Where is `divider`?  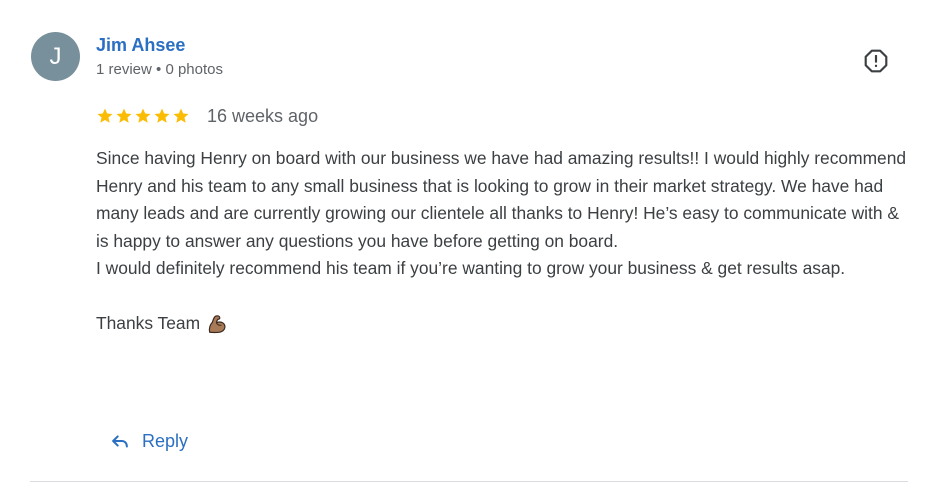
divider is located at coordinates (469, 481).